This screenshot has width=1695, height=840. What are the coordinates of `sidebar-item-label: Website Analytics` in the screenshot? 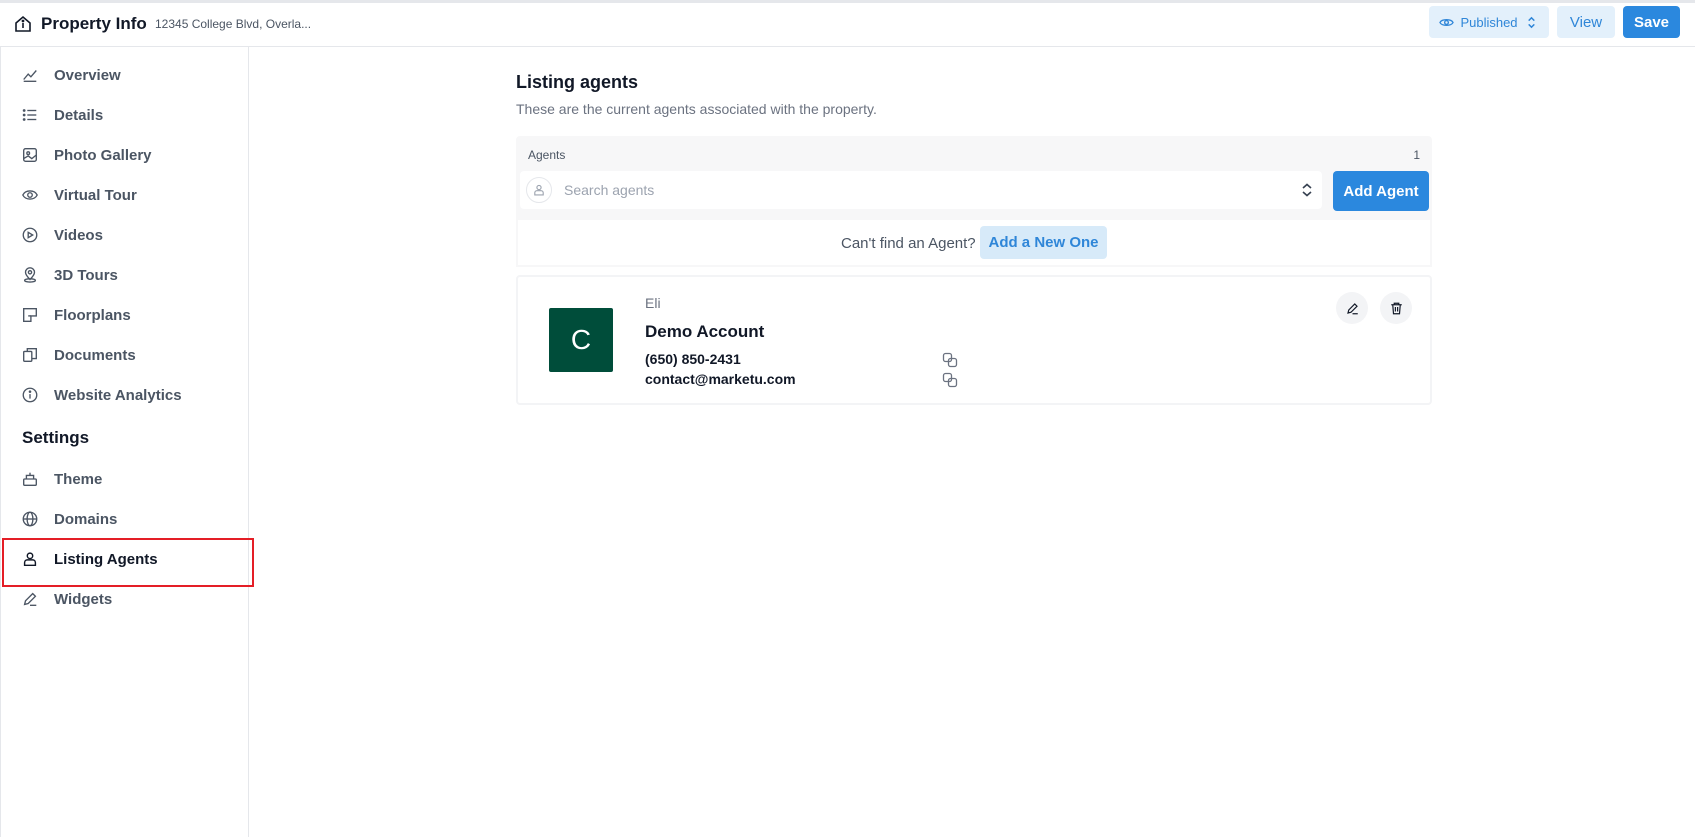 It's located at (118, 395).